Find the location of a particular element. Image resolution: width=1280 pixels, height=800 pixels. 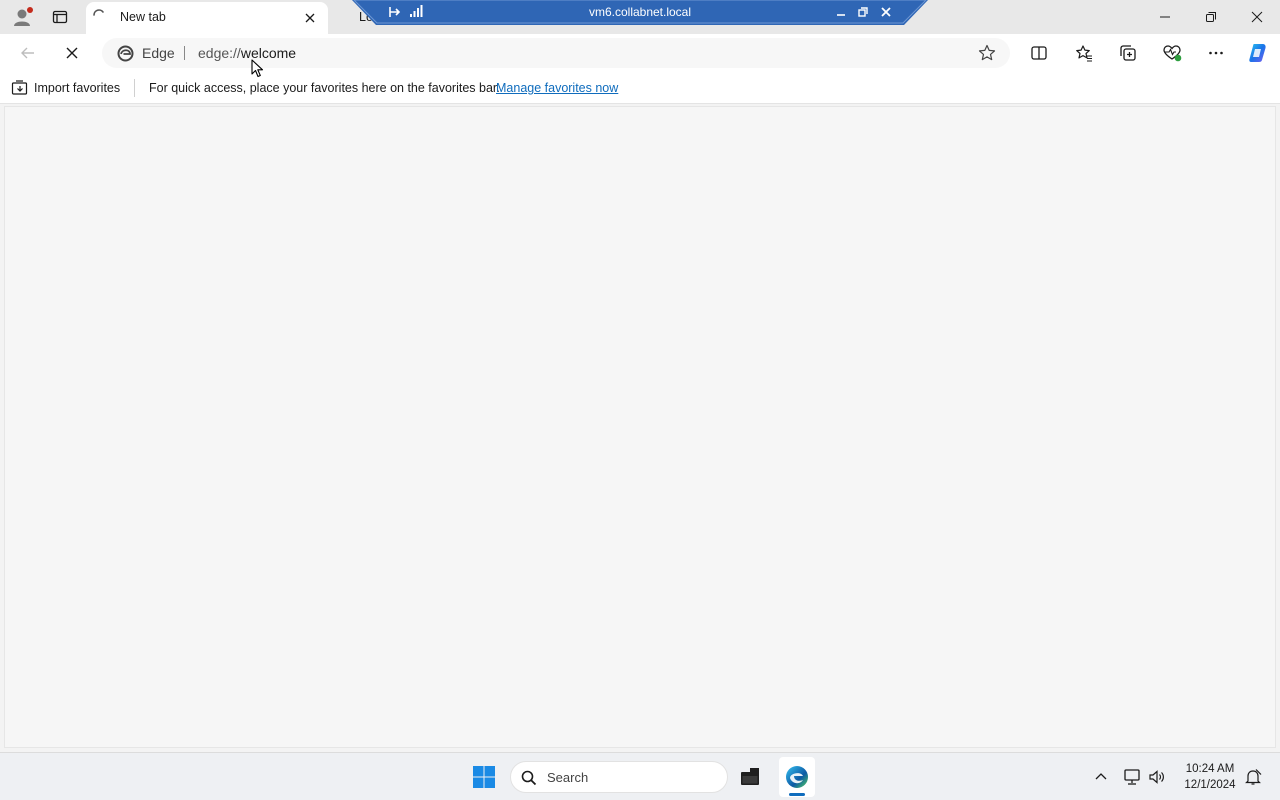

favorites-icon is located at coordinates (1084, 53).